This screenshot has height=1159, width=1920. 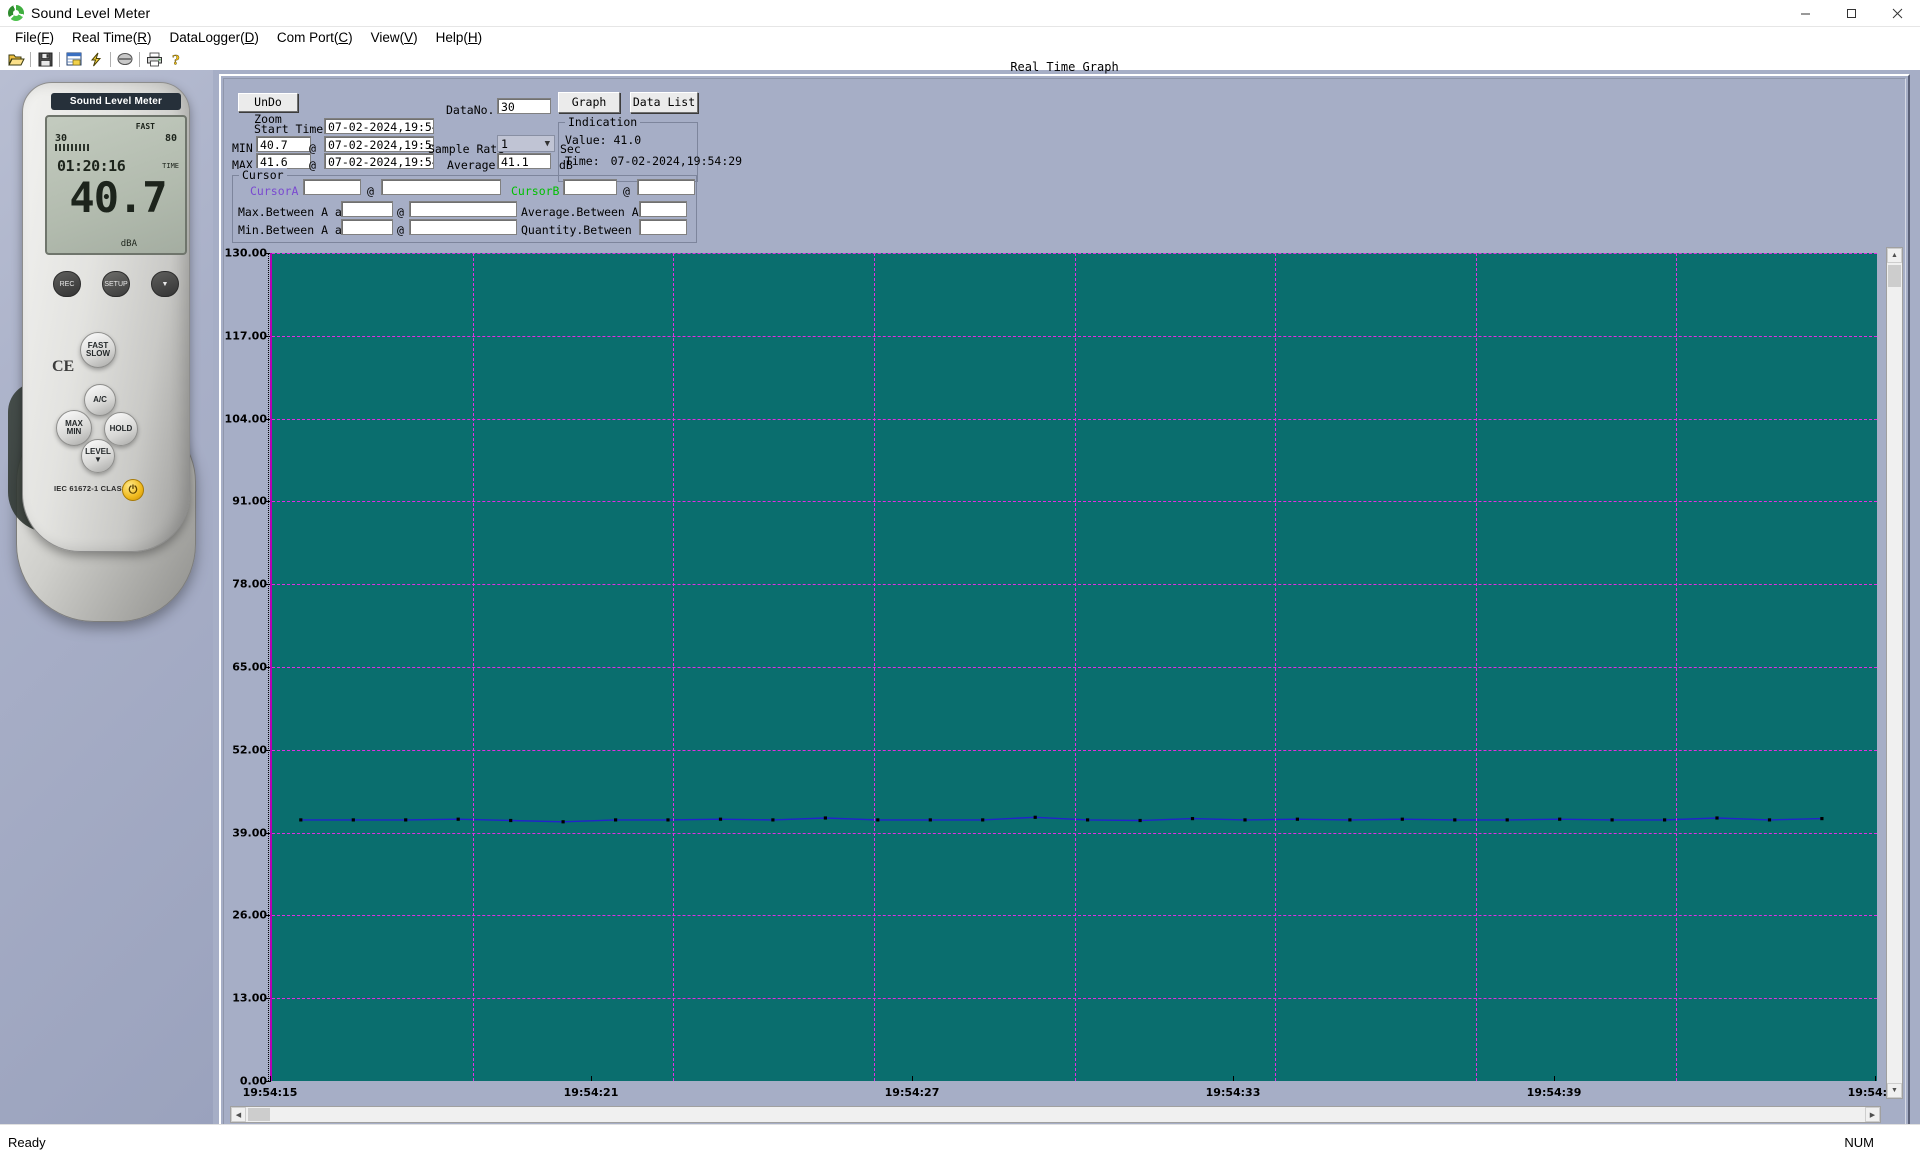 What do you see at coordinates (128, 244) in the screenshot?
I see `lcd-unit: dBA` at bounding box center [128, 244].